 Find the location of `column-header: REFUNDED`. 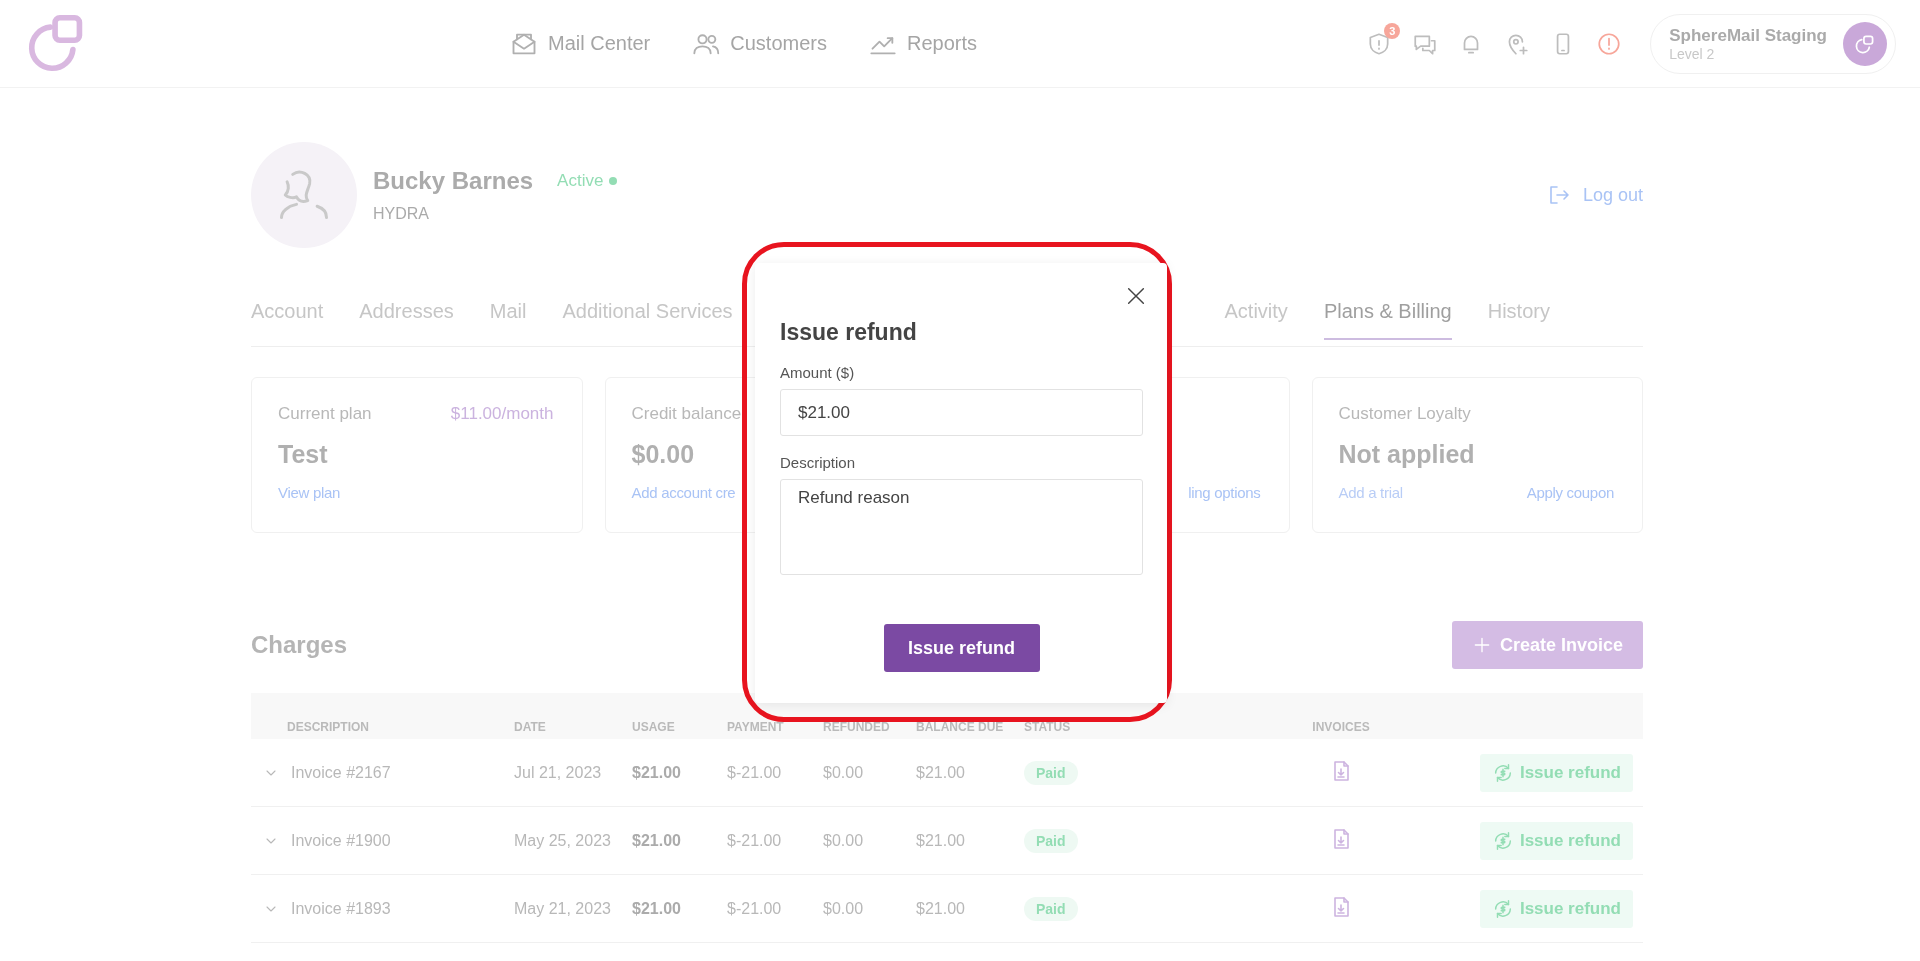

column-header: REFUNDED is located at coordinates (856, 727).